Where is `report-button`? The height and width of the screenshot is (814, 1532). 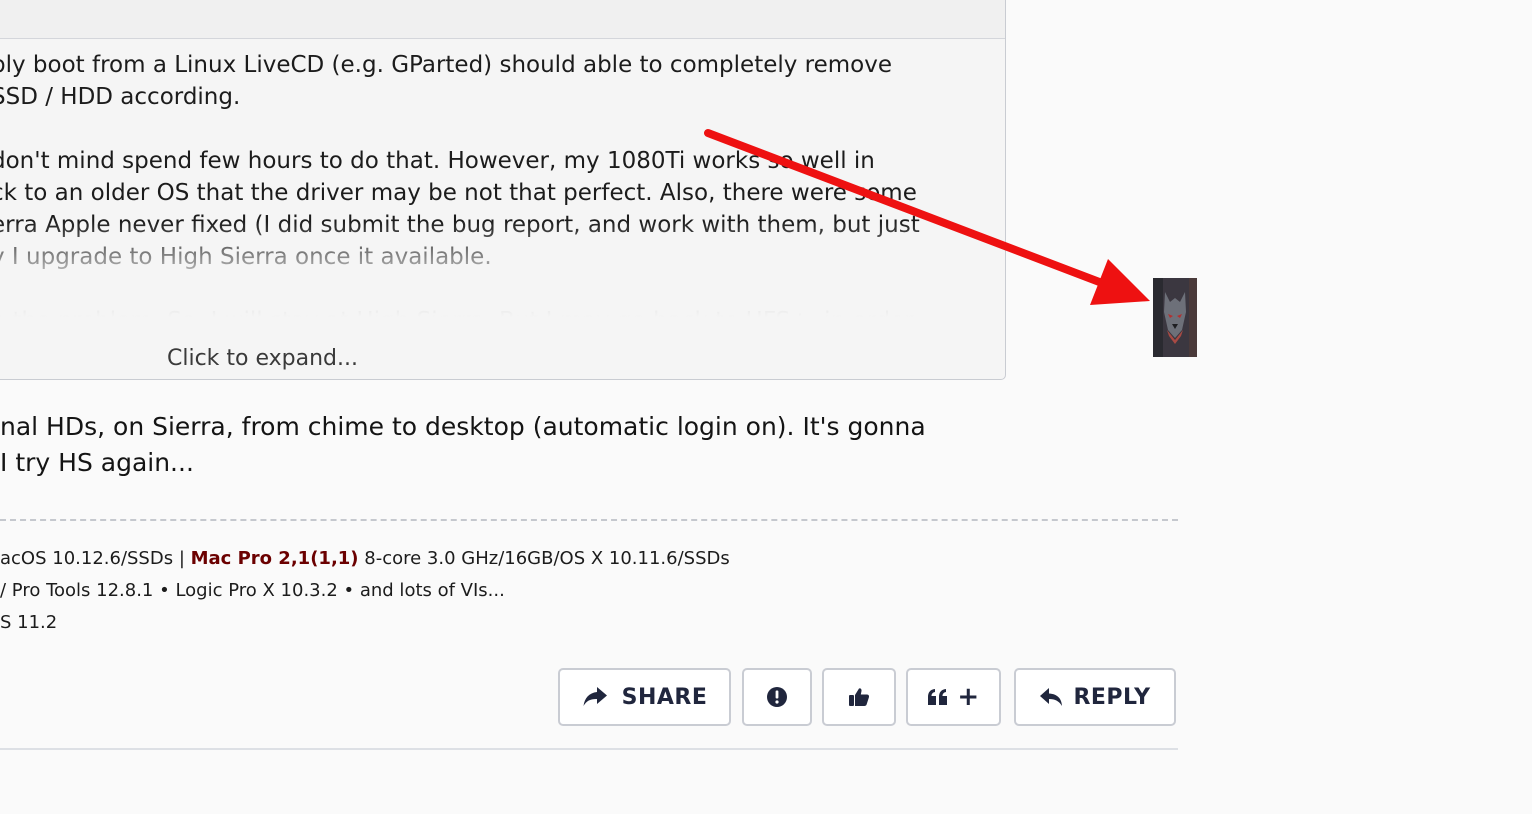
report-button is located at coordinates (777, 697).